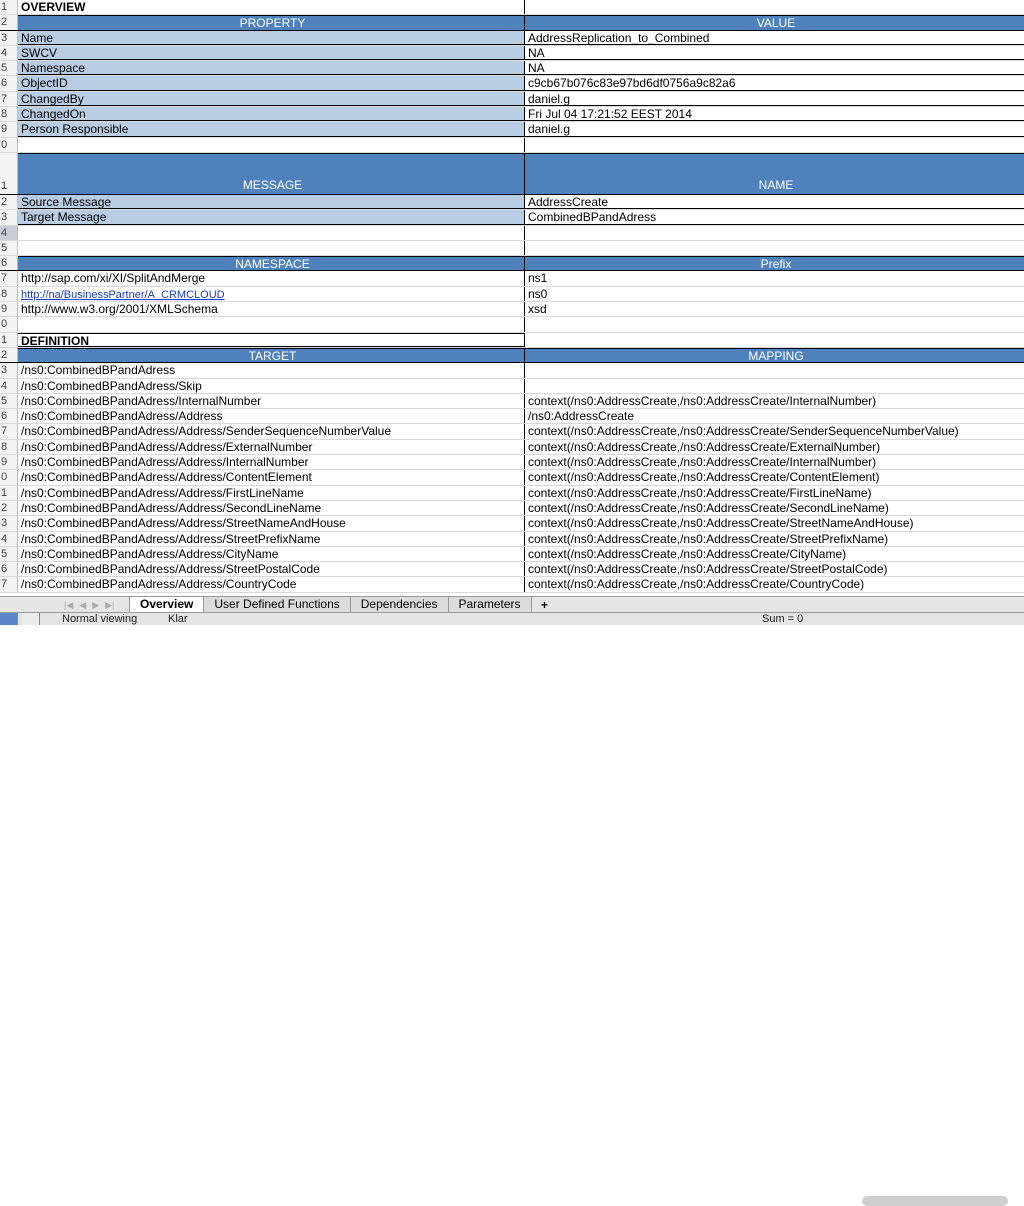 The width and height of the screenshot is (1024, 1206). I want to click on header-cell-target: TARGET, so click(271, 355).